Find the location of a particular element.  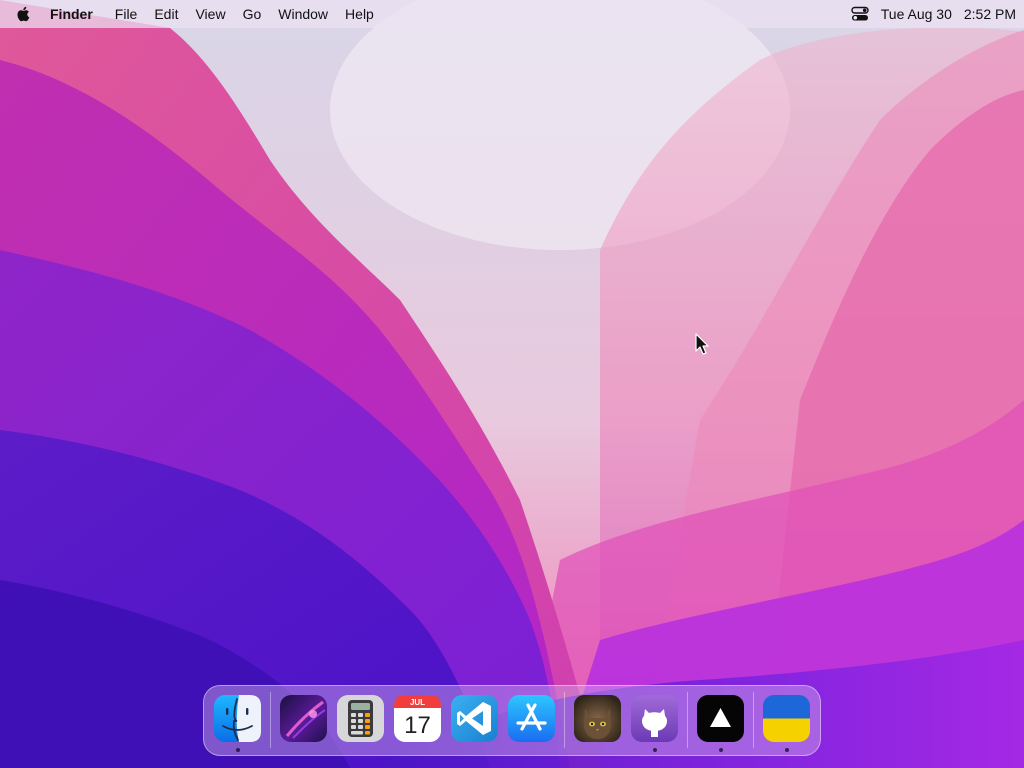

launchpad-icon is located at coordinates (303, 718).